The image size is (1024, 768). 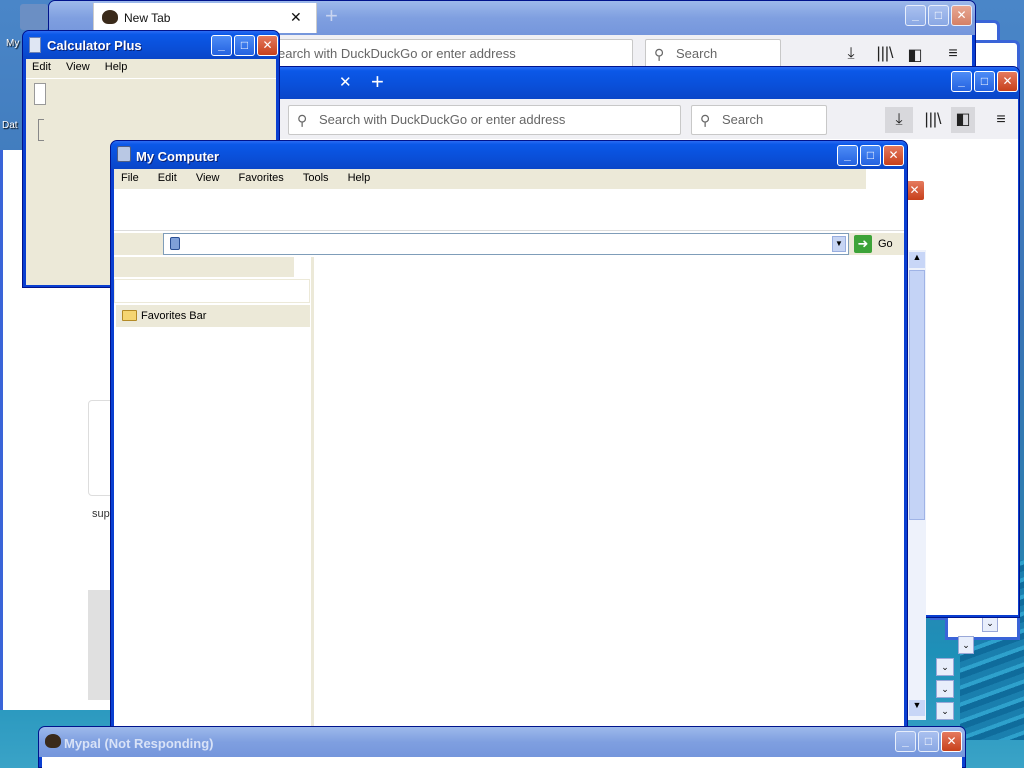 I want to click on my-computer-menu-edit: Edit, so click(x=165, y=178).